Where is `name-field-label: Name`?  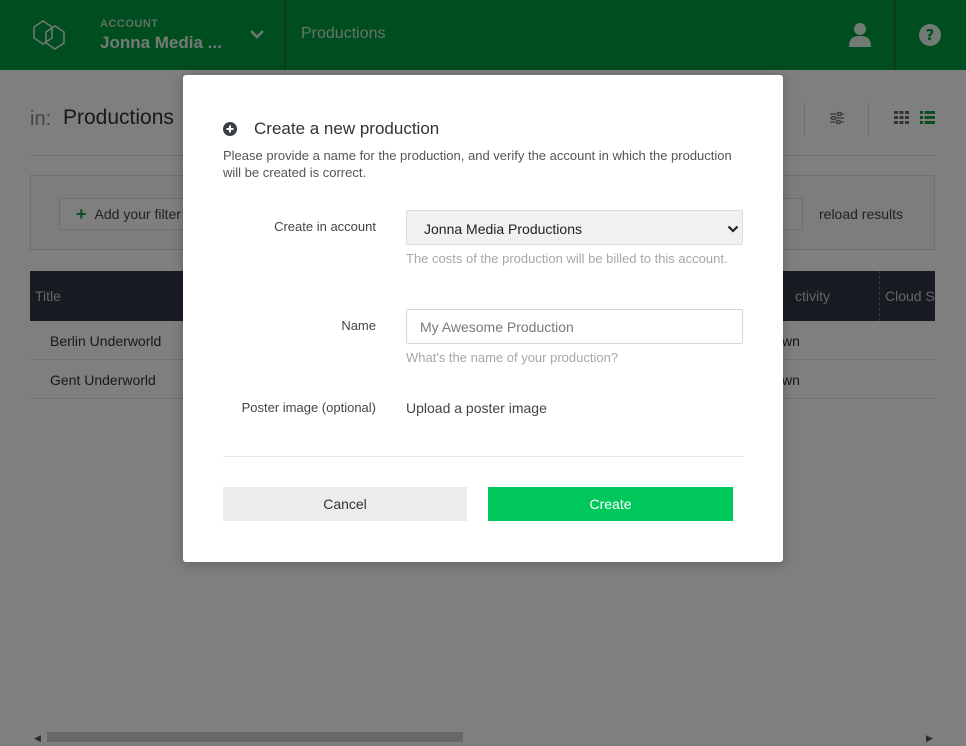 name-field-label: Name is located at coordinates (358, 325).